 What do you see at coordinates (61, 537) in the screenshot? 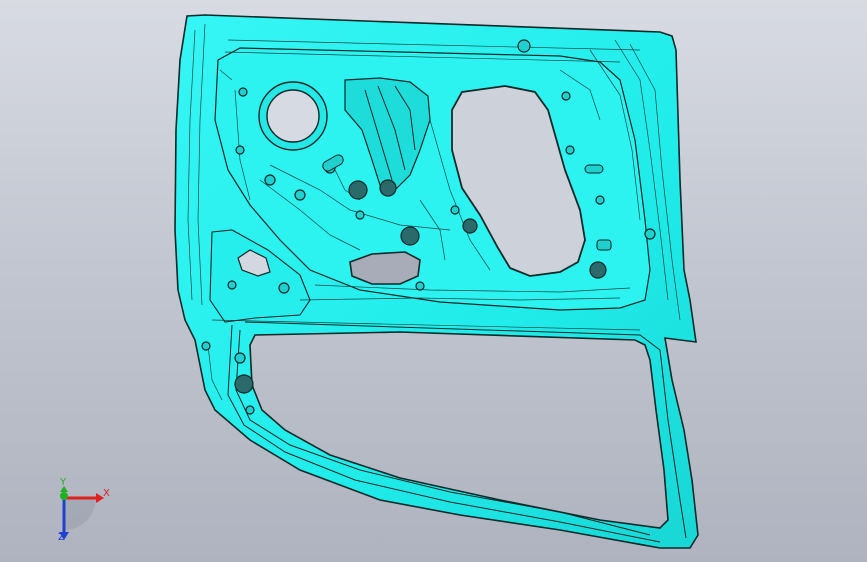
I see `z-axis-label: Z` at bounding box center [61, 537].